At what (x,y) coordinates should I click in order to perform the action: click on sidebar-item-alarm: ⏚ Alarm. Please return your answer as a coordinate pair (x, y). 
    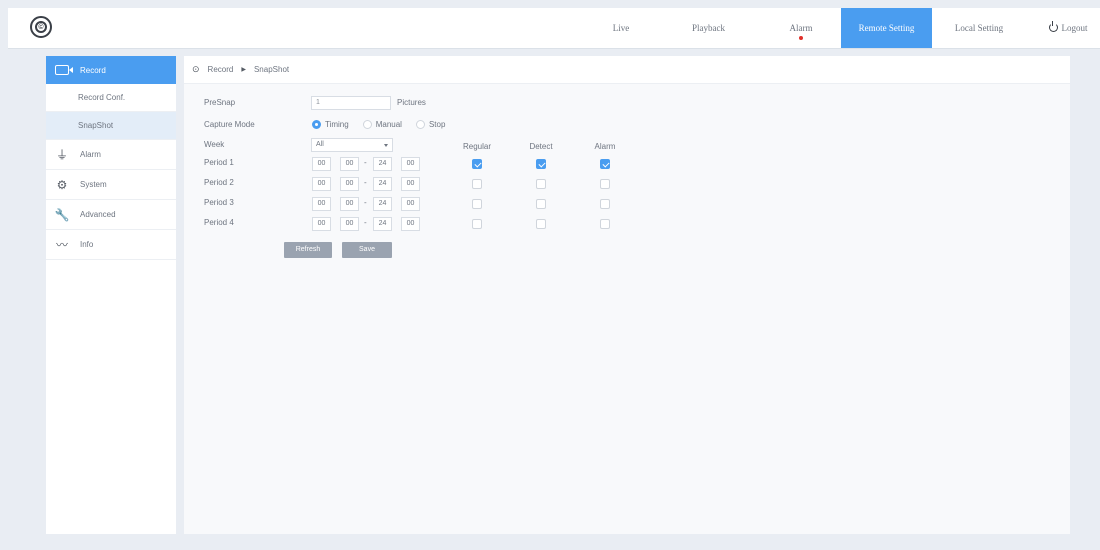
    Looking at the image, I should click on (111, 155).